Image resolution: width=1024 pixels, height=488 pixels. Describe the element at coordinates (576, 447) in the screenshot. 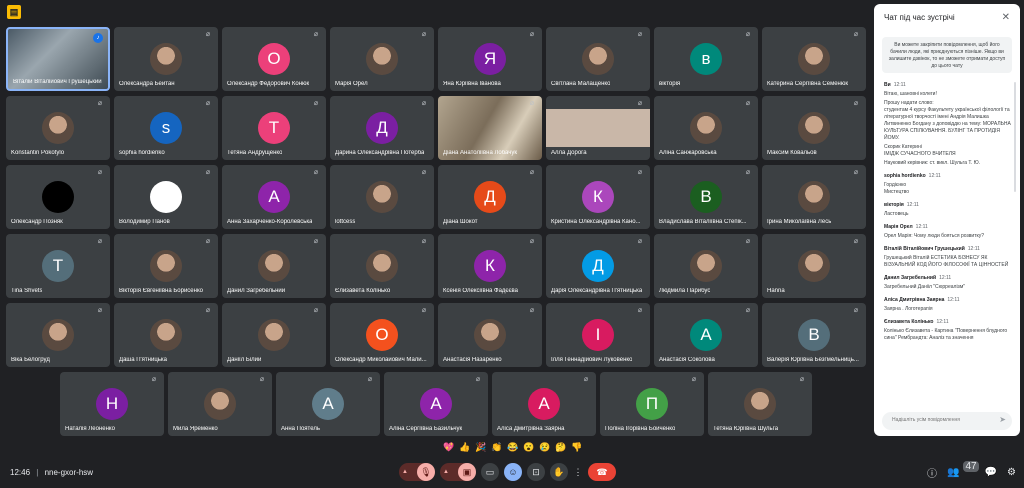

I see `reaction-emoji: 👎` at that location.